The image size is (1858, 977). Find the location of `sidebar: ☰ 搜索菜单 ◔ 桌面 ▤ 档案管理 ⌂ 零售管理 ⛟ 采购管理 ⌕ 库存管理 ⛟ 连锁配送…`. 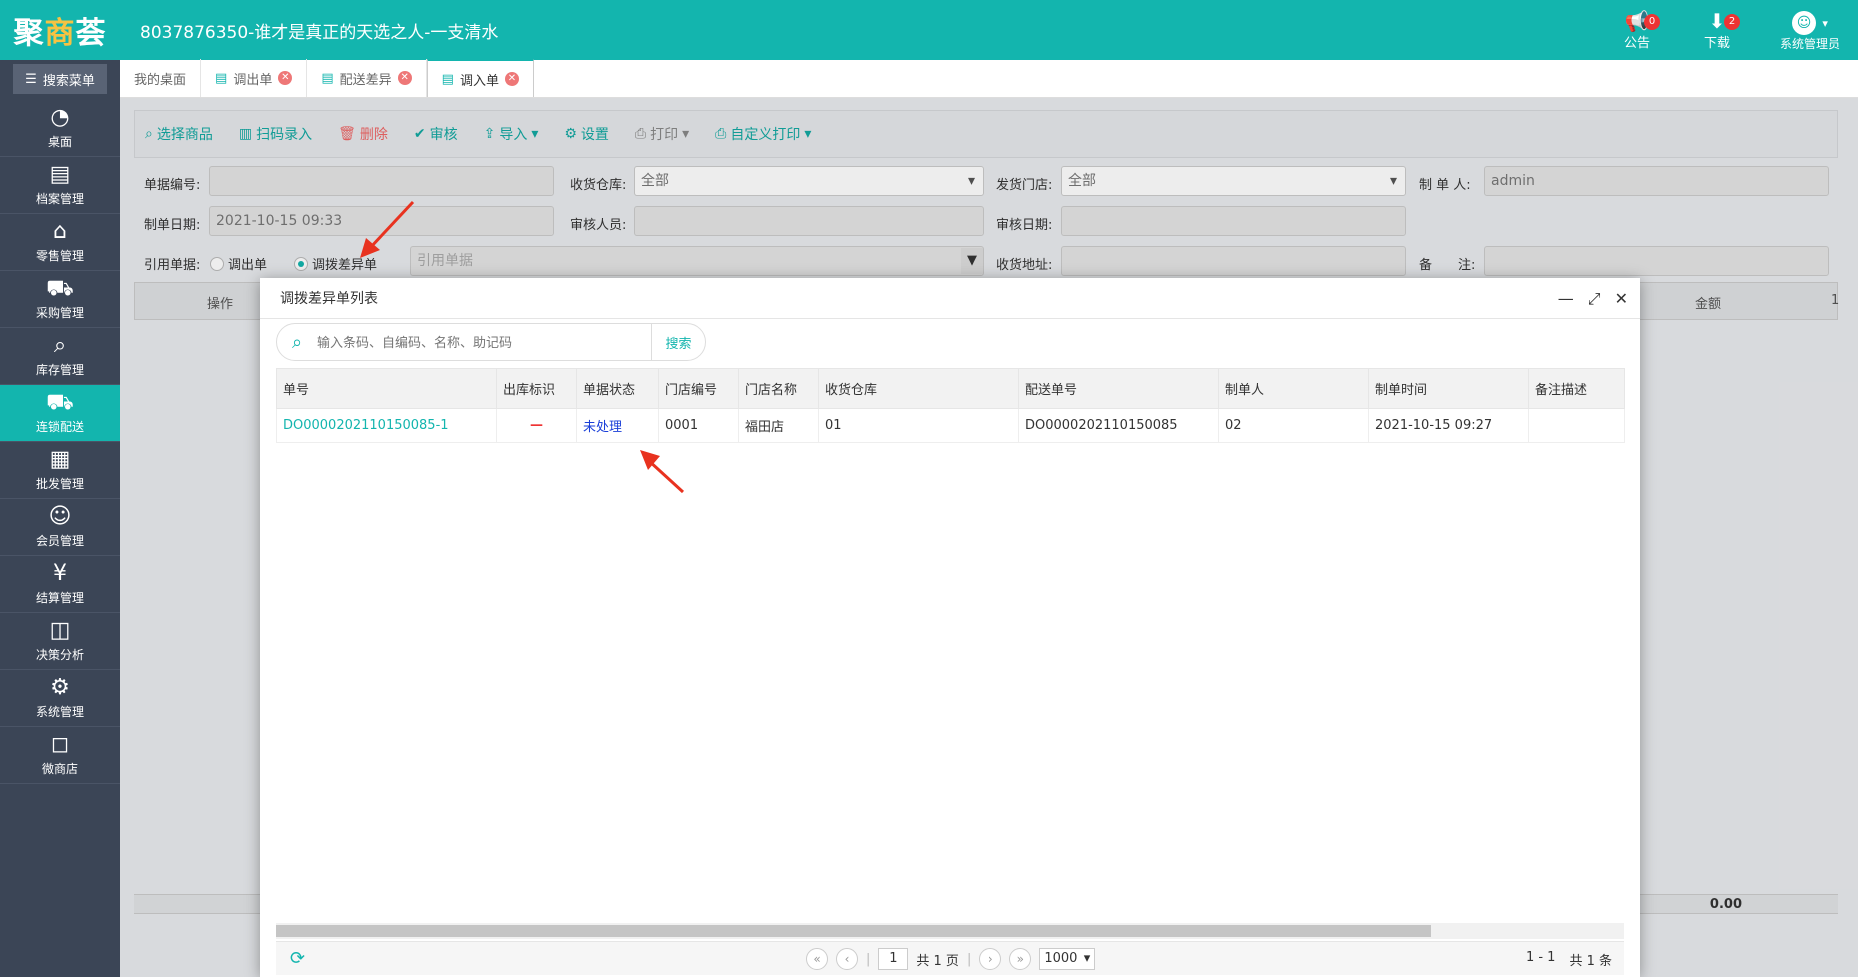

sidebar: ☰ 搜索菜单 ◔ 桌面 ▤ 档案管理 ⌂ 零售管理 ⛟ 采购管理 ⌕ 库存管理 ⛟ 连锁配送… is located at coordinates (60, 518).